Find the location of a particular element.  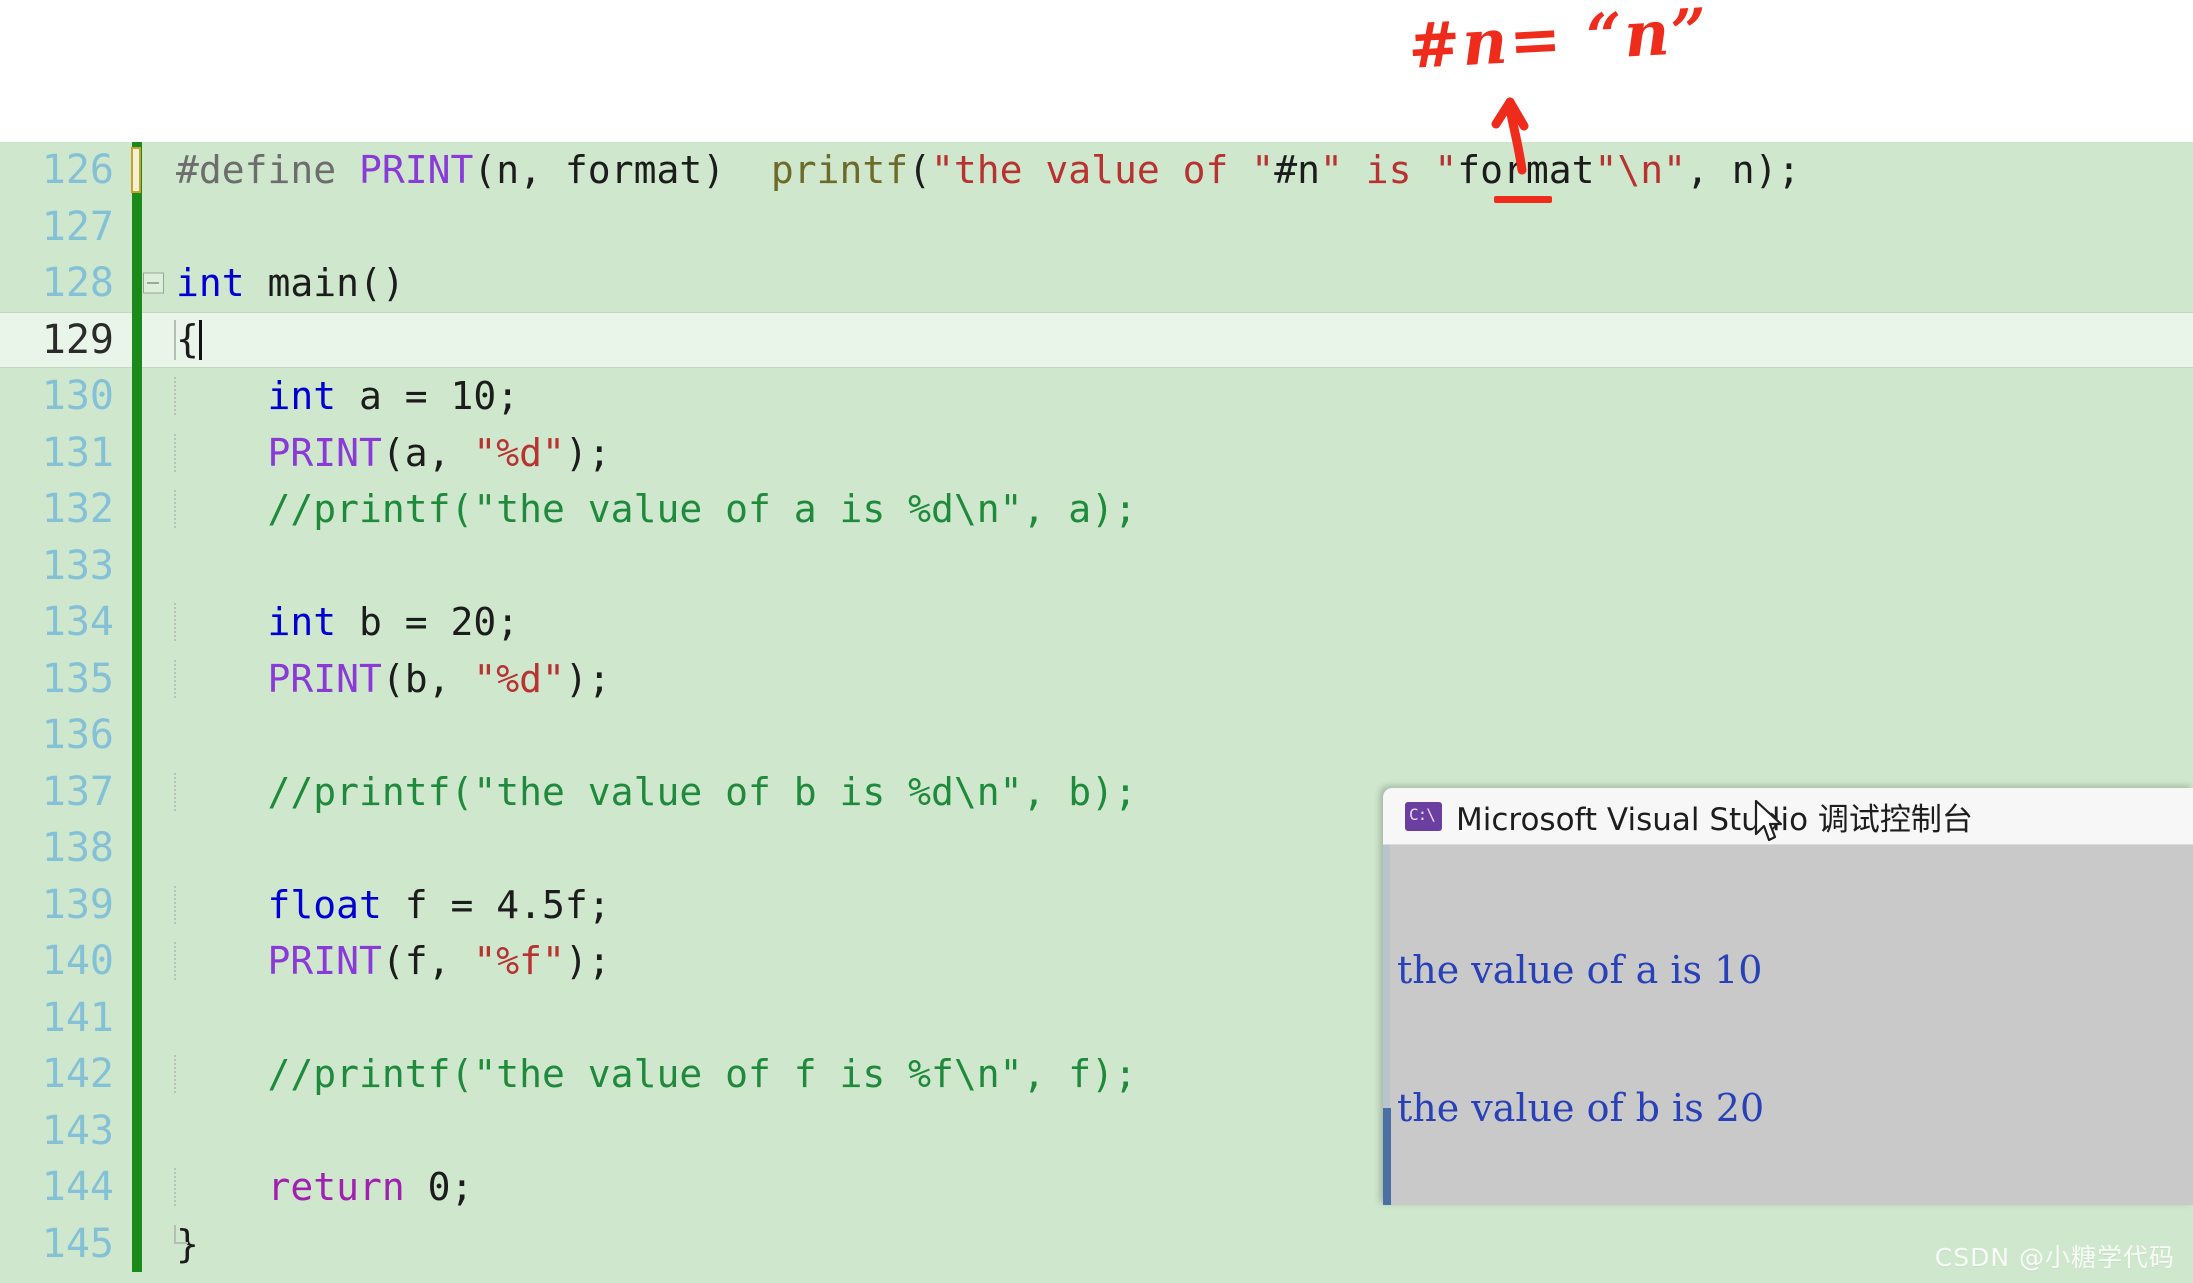

console-selection-bar is located at coordinates (1387, 1156).